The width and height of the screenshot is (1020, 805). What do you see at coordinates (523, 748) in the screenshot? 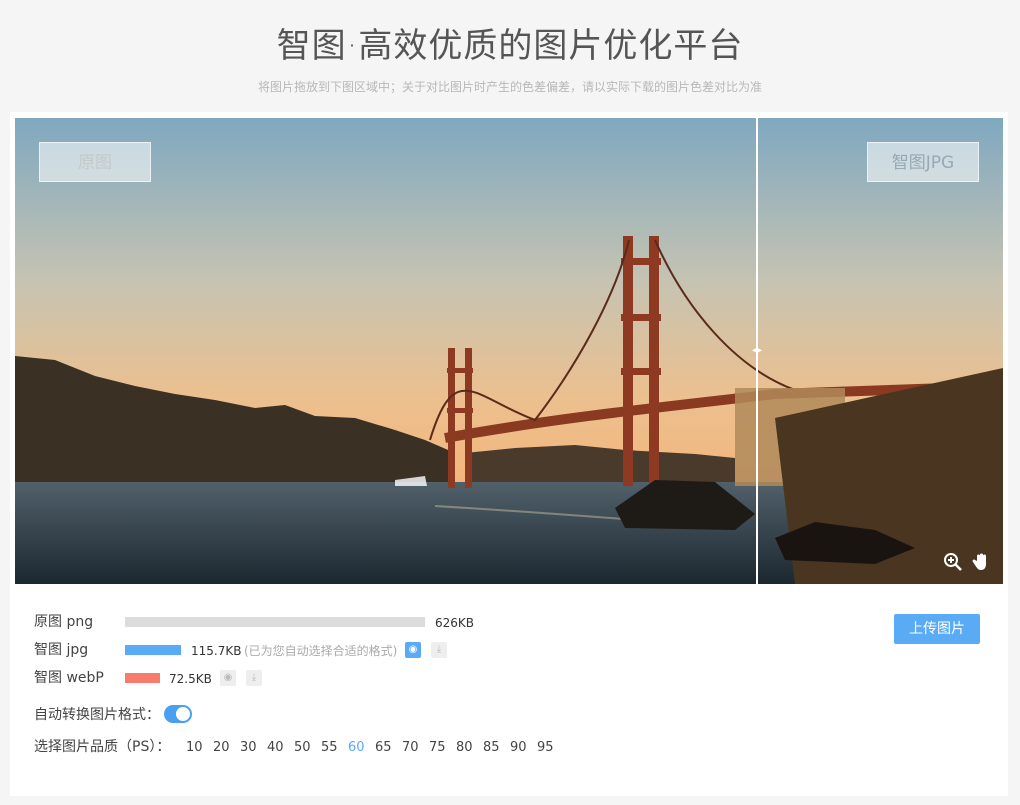
I see `quality-option: 90` at bounding box center [523, 748].